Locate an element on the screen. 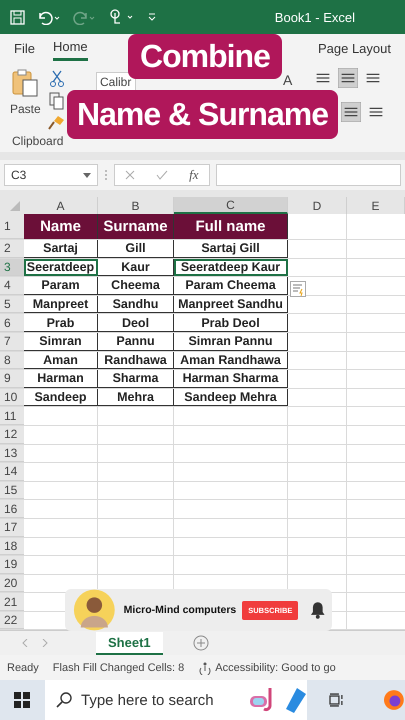 Image resolution: width=405 pixels, height=720 pixels. table-cell: Gill is located at coordinates (136, 249).